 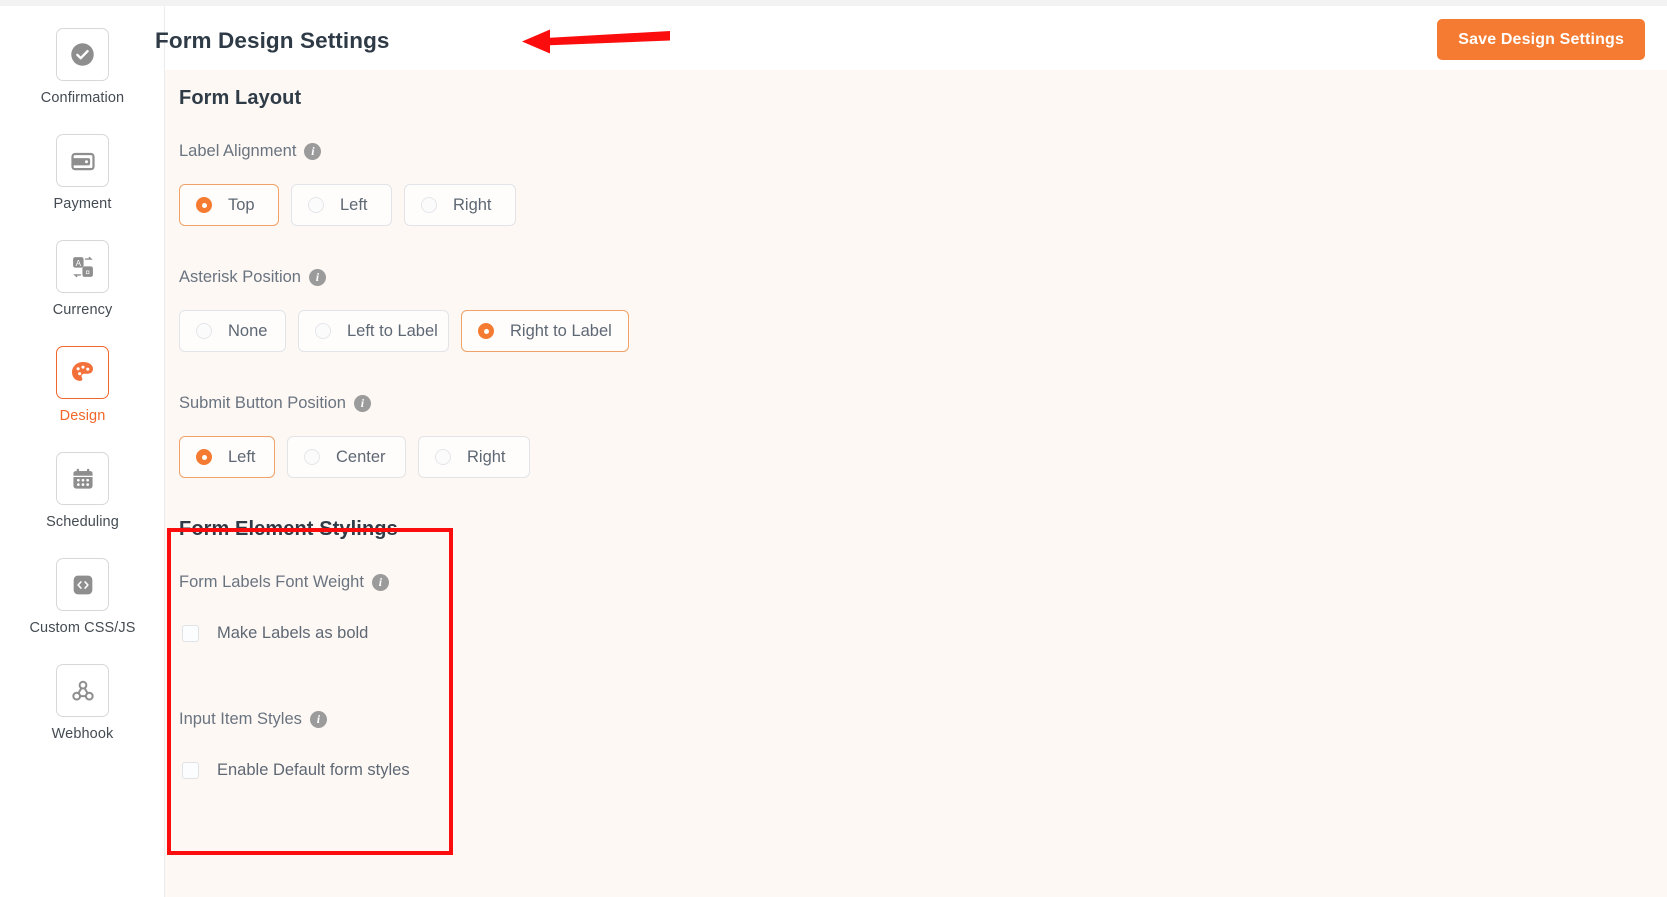 I want to click on radio-group-asterisk-position: None Left to Label Right to Label, so click(x=404, y=331).